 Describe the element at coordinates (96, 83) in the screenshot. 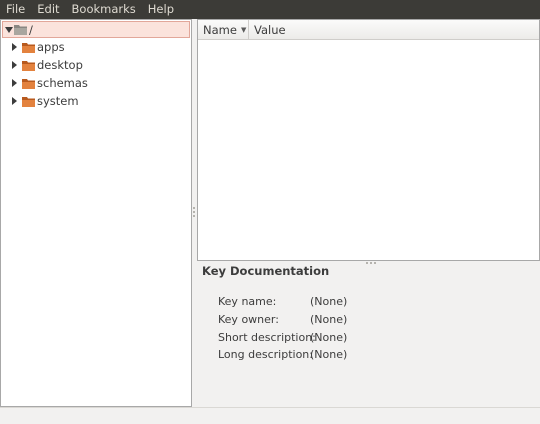

I see `tree-item-schemas: schemas` at that location.